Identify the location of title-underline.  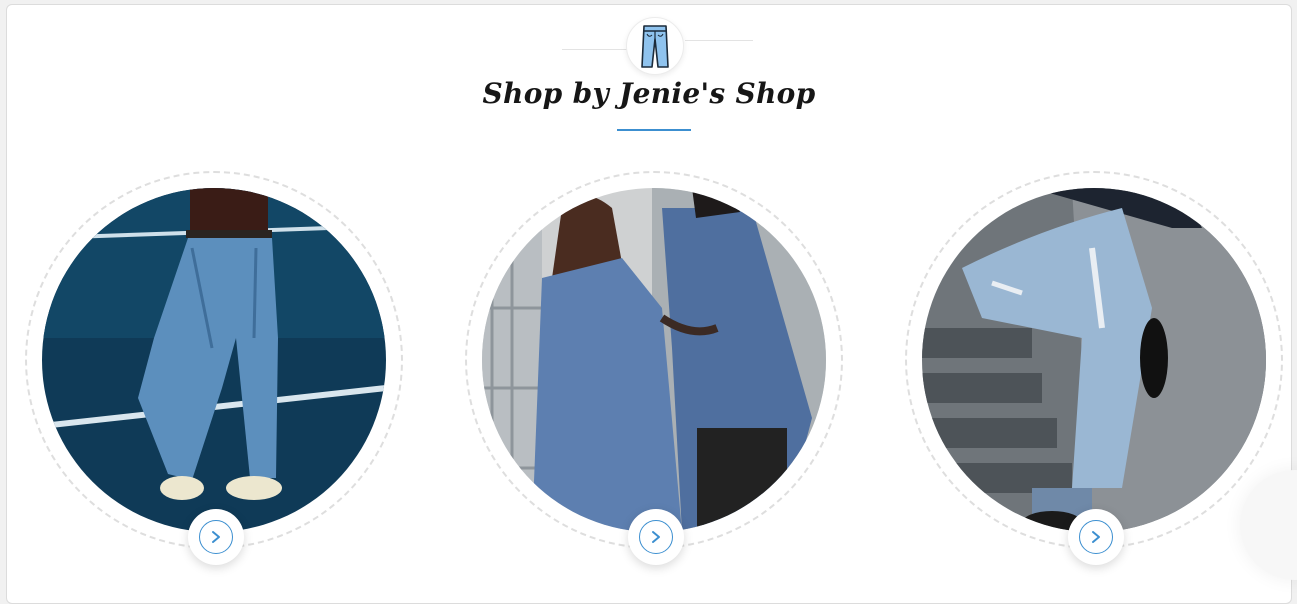
(654, 130).